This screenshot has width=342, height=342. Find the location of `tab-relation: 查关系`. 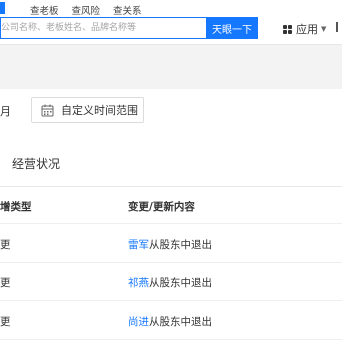

tab-relation: 查关系 is located at coordinates (127, 10).